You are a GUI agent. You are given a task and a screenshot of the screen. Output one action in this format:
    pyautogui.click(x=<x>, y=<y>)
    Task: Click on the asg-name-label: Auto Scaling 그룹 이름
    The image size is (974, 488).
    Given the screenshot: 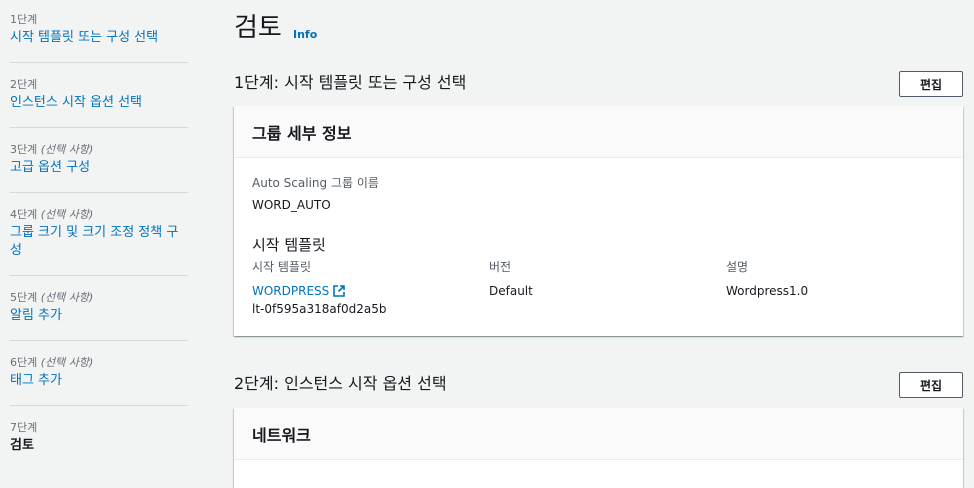 What is the action you would take?
    pyautogui.click(x=315, y=183)
    